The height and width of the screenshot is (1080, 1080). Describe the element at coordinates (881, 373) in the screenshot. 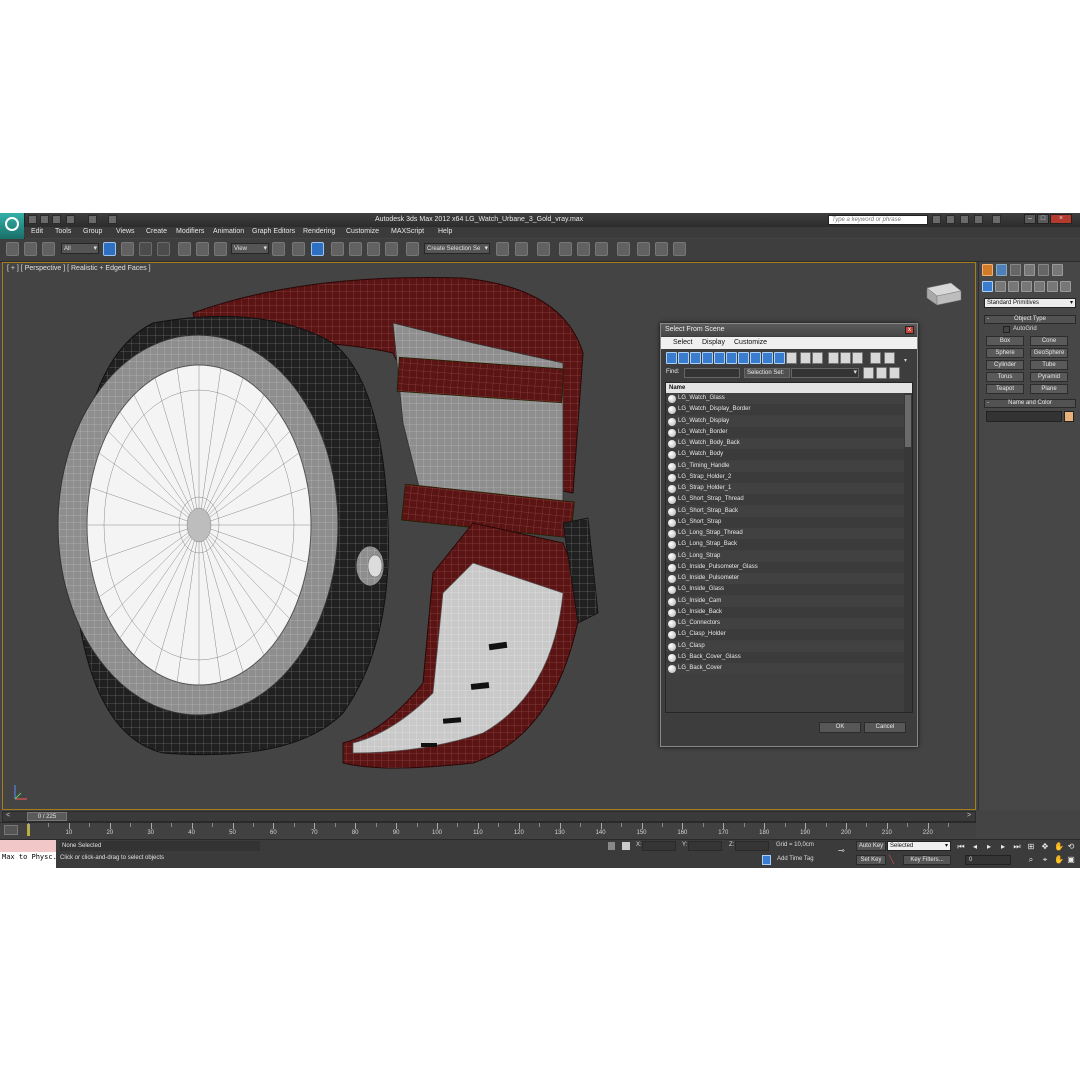

I see `add-to-selection-set-icon` at that location.